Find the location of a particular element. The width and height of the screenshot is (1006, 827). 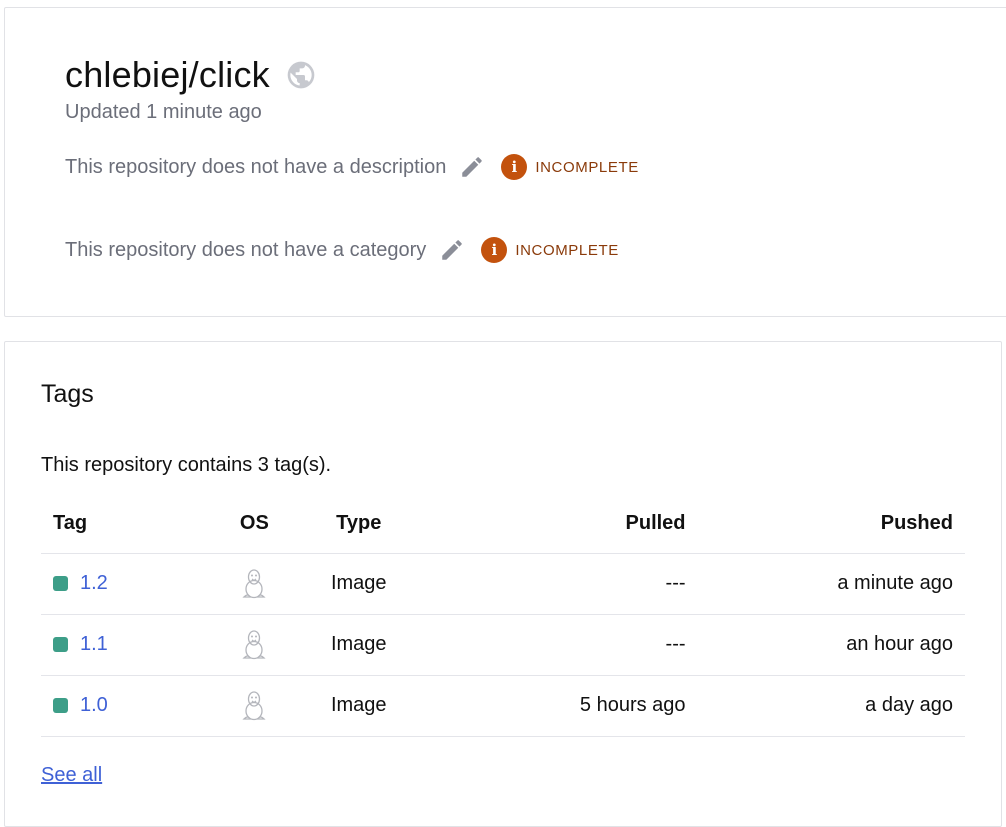

description-incomplete-badge: i INCOMPLETE is located at coordinates (570, 167).